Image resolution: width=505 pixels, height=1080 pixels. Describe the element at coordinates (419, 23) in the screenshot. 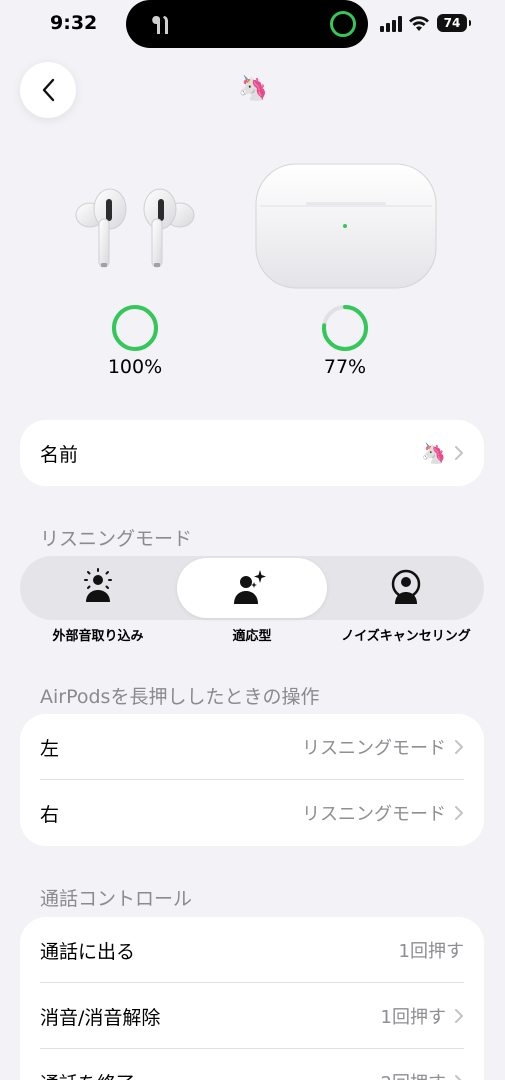

I see `wifi-icon` at that location.